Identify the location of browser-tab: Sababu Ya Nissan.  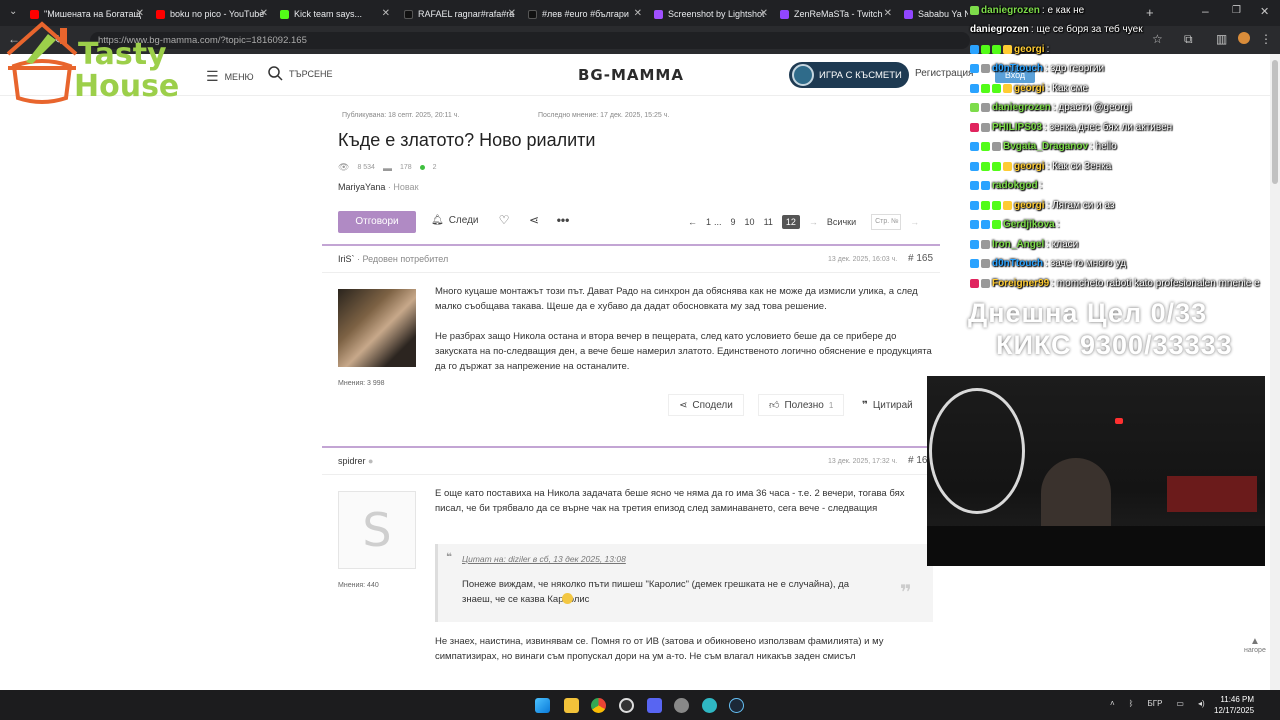
(933, 14).